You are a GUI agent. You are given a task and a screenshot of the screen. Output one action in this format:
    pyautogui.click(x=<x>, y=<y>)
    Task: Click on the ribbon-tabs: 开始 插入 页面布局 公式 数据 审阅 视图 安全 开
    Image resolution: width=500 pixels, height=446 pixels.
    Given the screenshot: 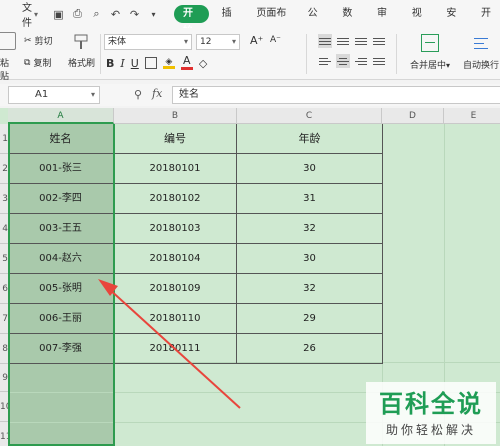 What is the action you would take?
    pyautogui.click(x=335, y=23)
    